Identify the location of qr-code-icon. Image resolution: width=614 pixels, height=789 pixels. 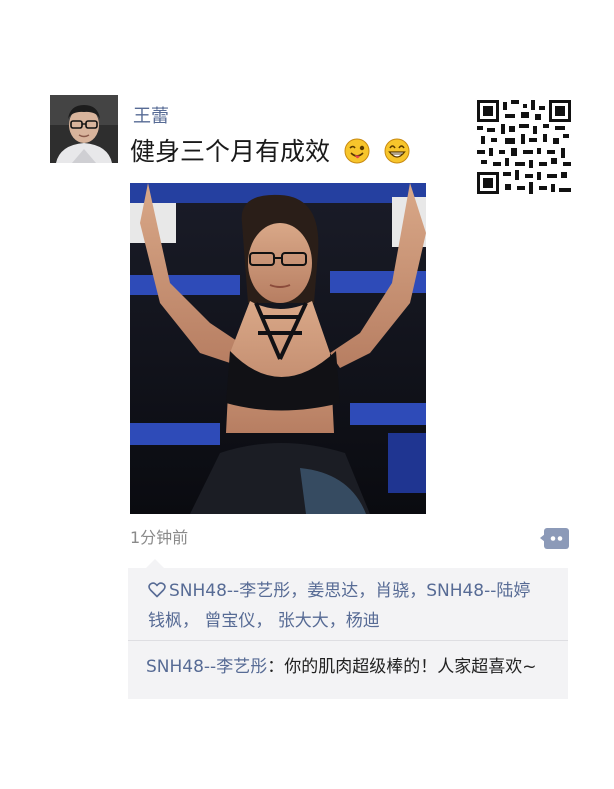
(524, 147).